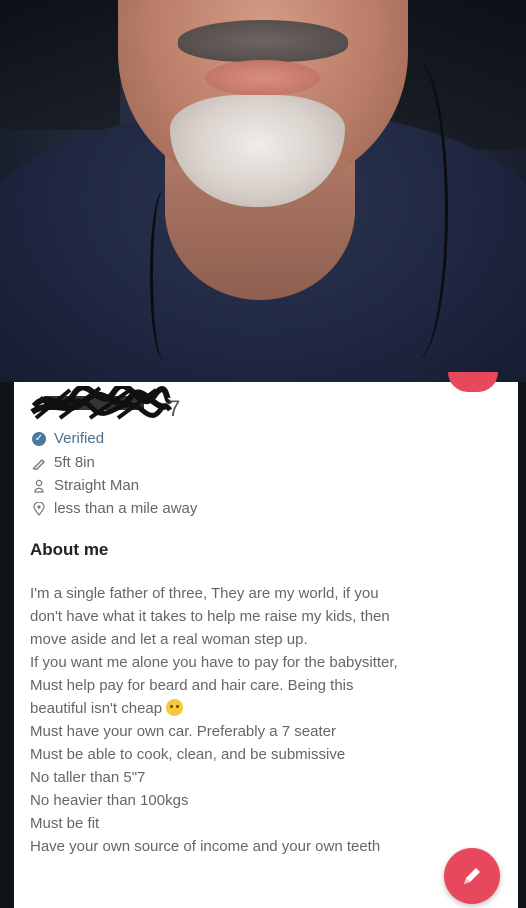 The height and width of the screenshot is (908, 526). Describe the element at coordinates (69, 549) in the screenshot. I see `about-heading: About me` at that location.